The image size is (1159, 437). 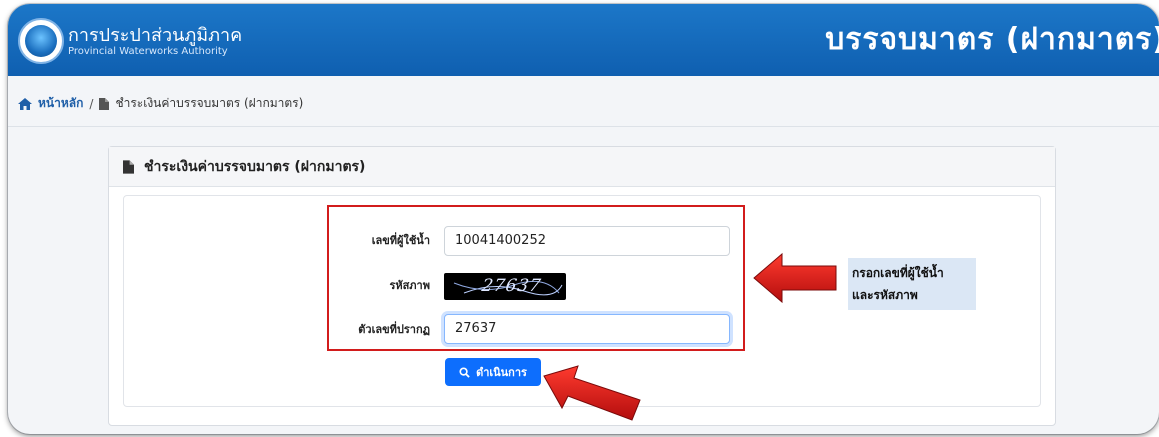 I want to click on pwa-logo, so click(x=41, y=41).